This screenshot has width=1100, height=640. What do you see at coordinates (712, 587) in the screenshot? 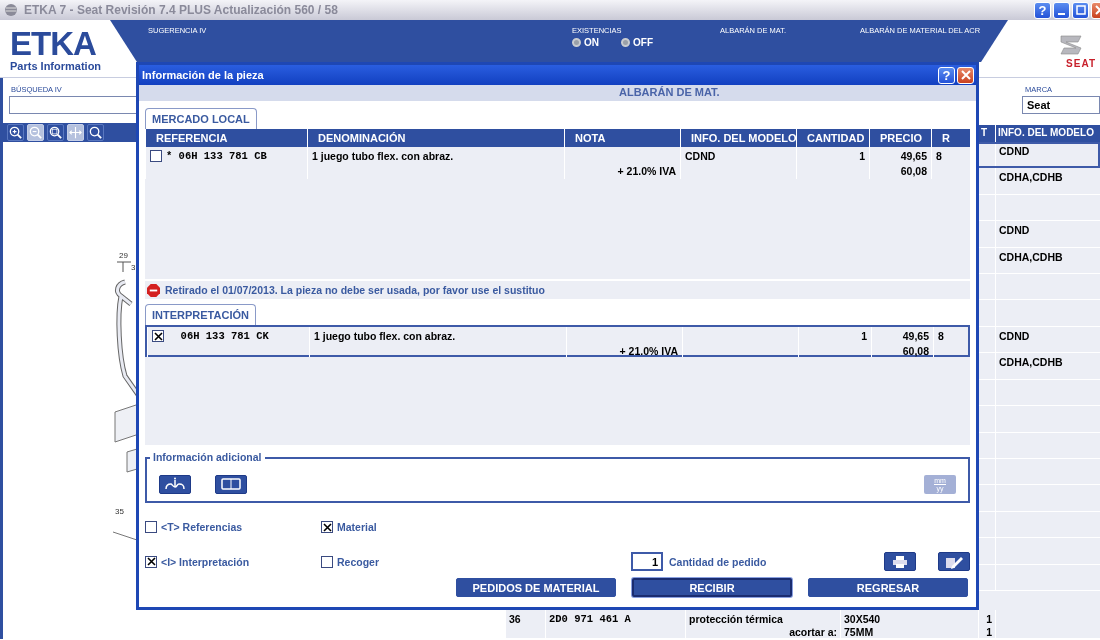
I see `action-button: RECIBIR` at bounding box center [712, 587].